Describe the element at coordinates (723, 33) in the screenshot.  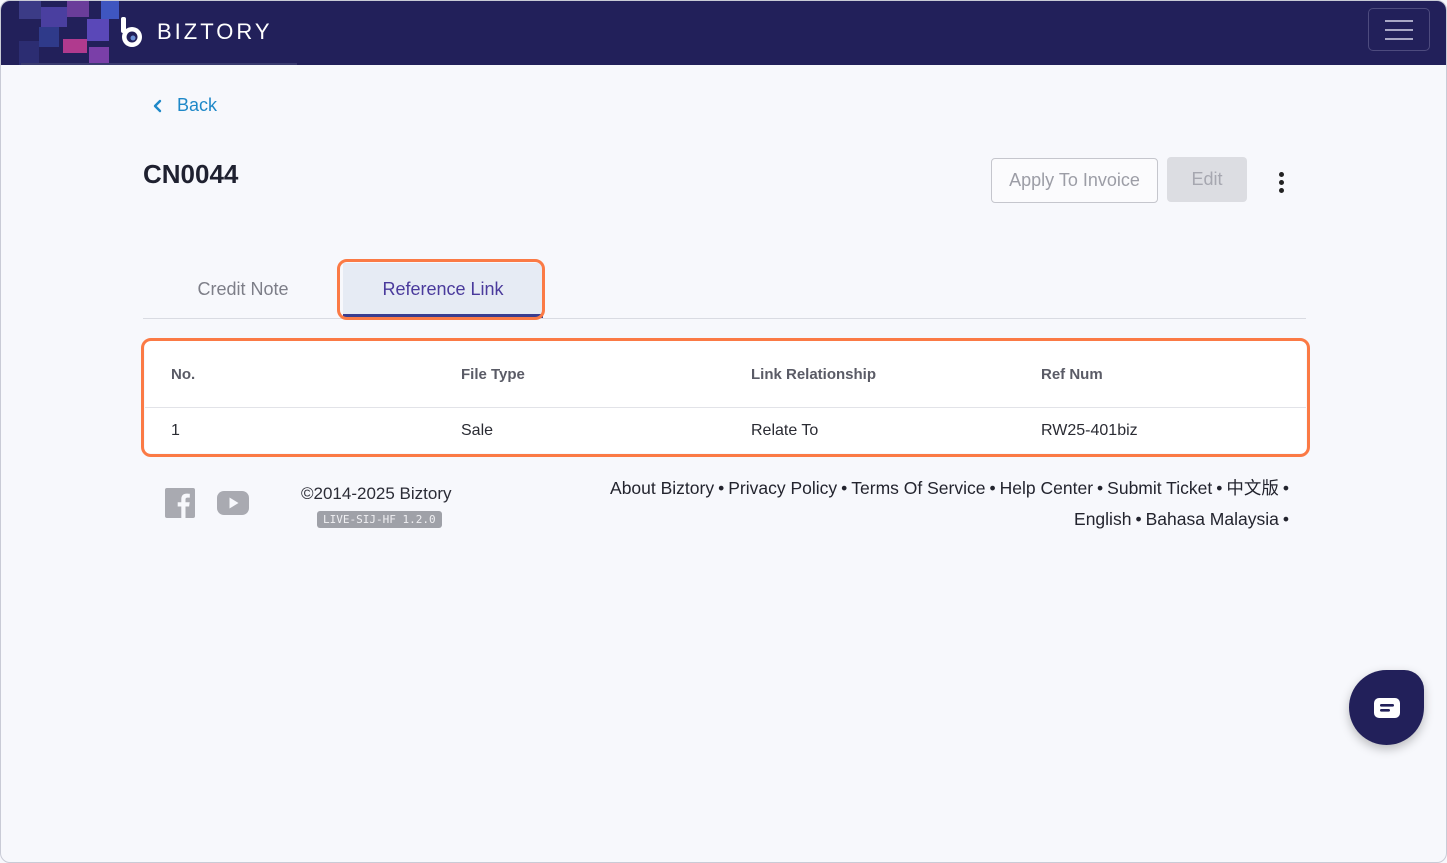
I see `top-navbar: BIZTORY` at that location.